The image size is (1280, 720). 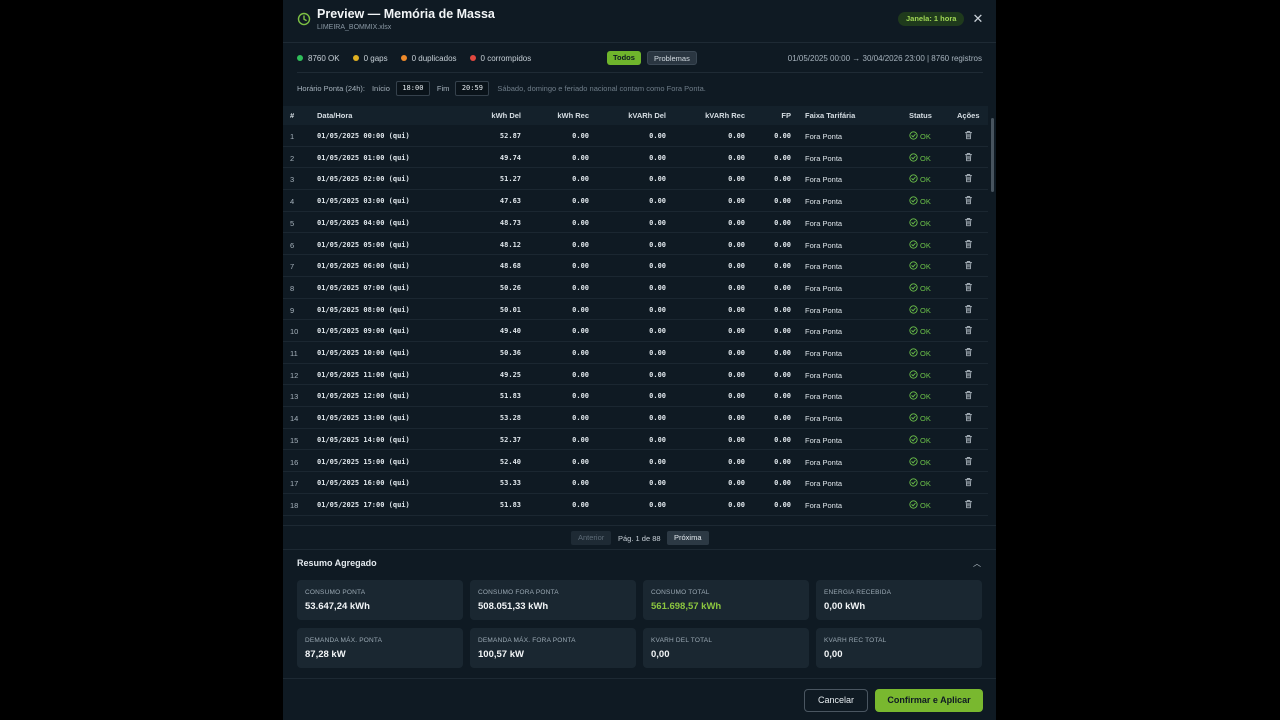 What do you see at coordinates (292, 267) in the screenshot?
I see `cell-index: 7` at bounding box center [292, 267].